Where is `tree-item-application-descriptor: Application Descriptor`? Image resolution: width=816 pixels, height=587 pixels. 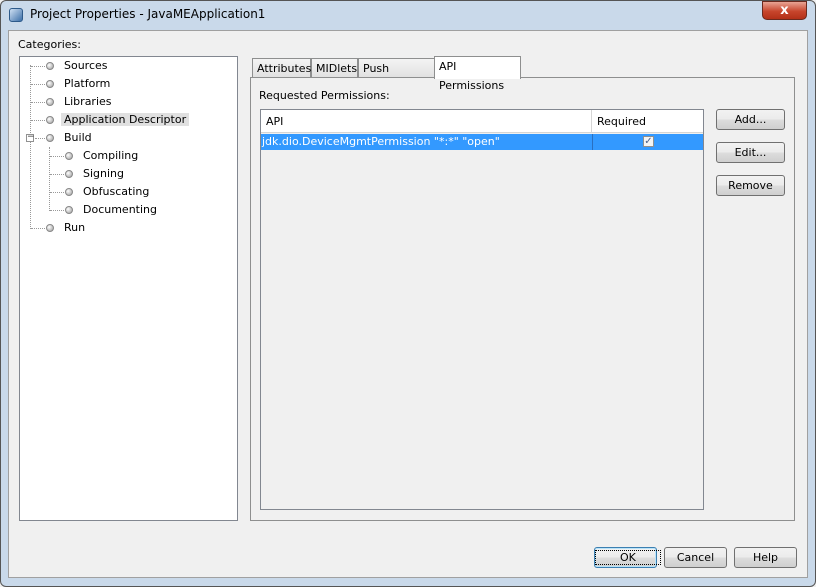
tree-item-application-descriptor: Application Descriptor is located at coordinates (118, 120).